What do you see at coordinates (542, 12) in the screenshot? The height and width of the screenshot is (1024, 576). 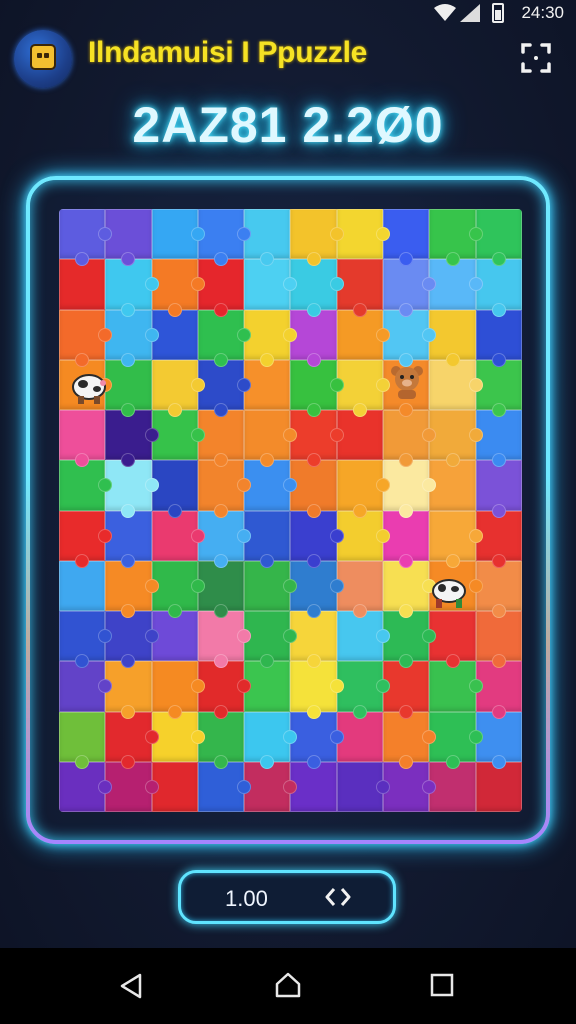 I see `status-time: 24:30` at bounding box center [542, 12].